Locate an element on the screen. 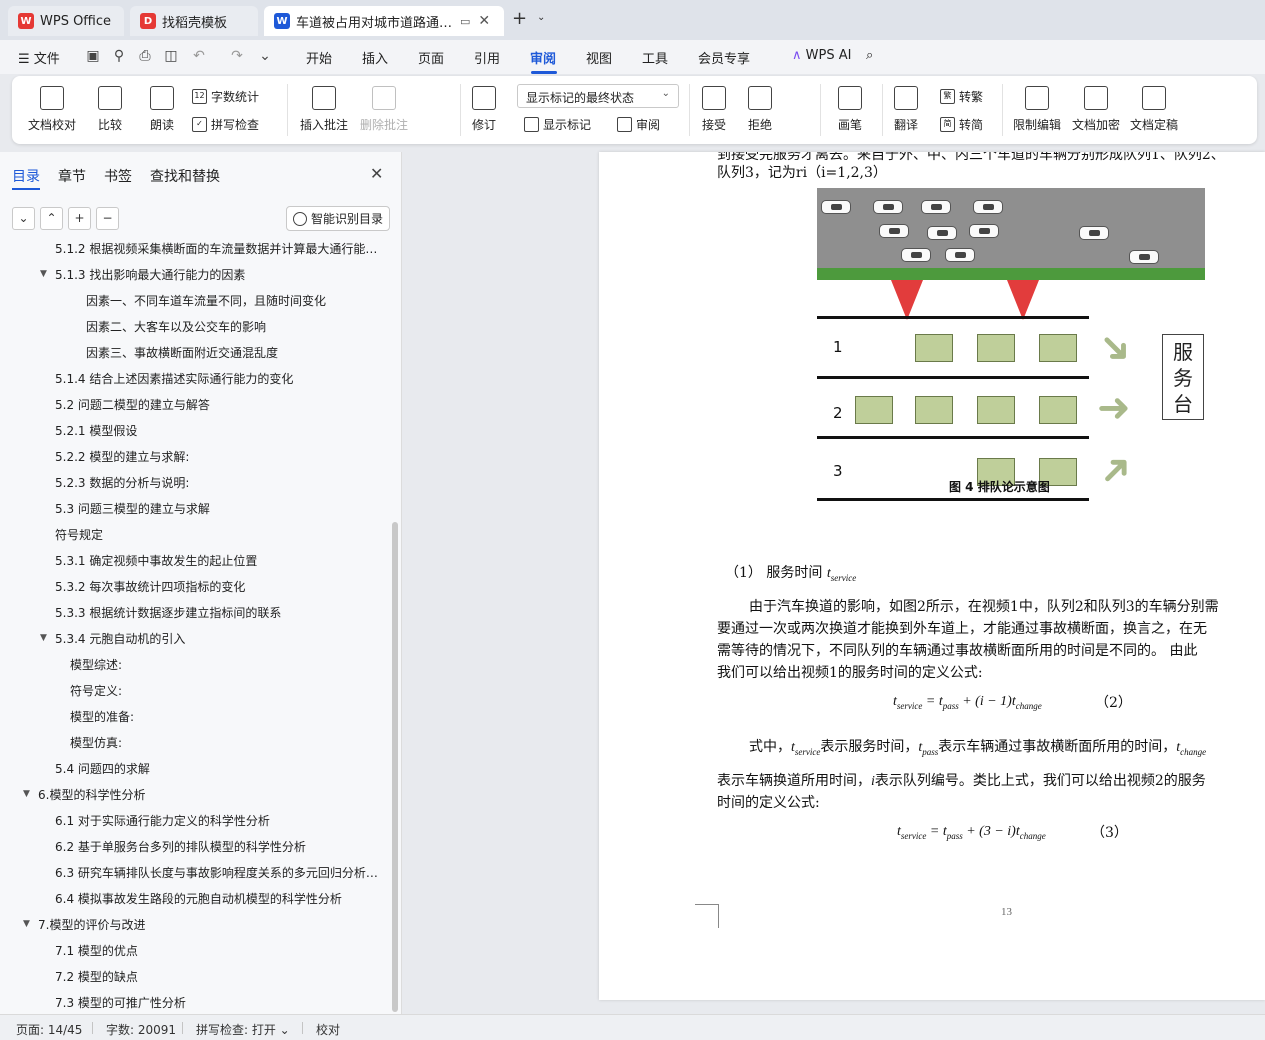  spell-check-indicator: 拼写检查: 打开 ⌄ is located at coordinates (243, 1029).